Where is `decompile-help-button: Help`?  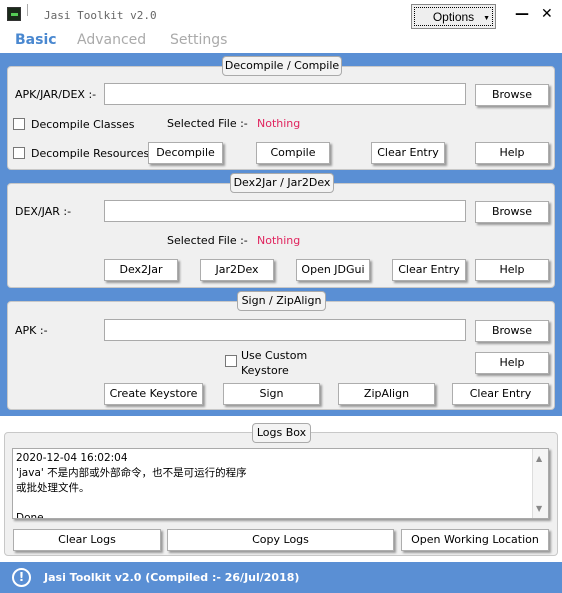 decompile-help-button: Help is located at coordinates (512, 153).